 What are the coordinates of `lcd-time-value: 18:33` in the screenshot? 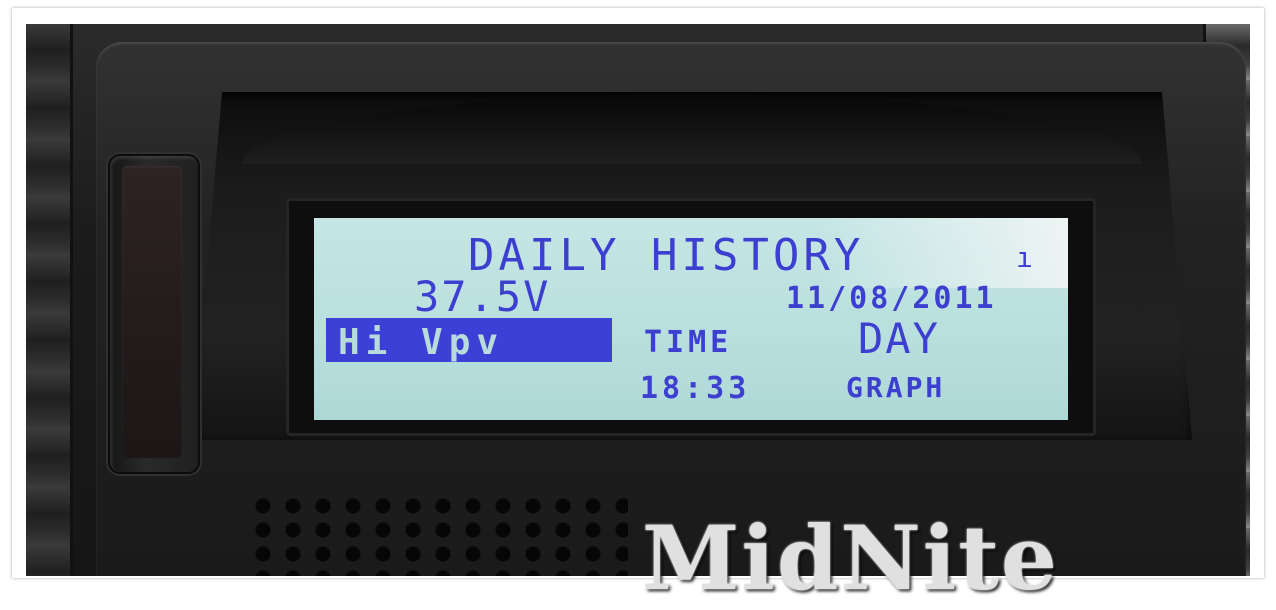 It's located at (695, 388).